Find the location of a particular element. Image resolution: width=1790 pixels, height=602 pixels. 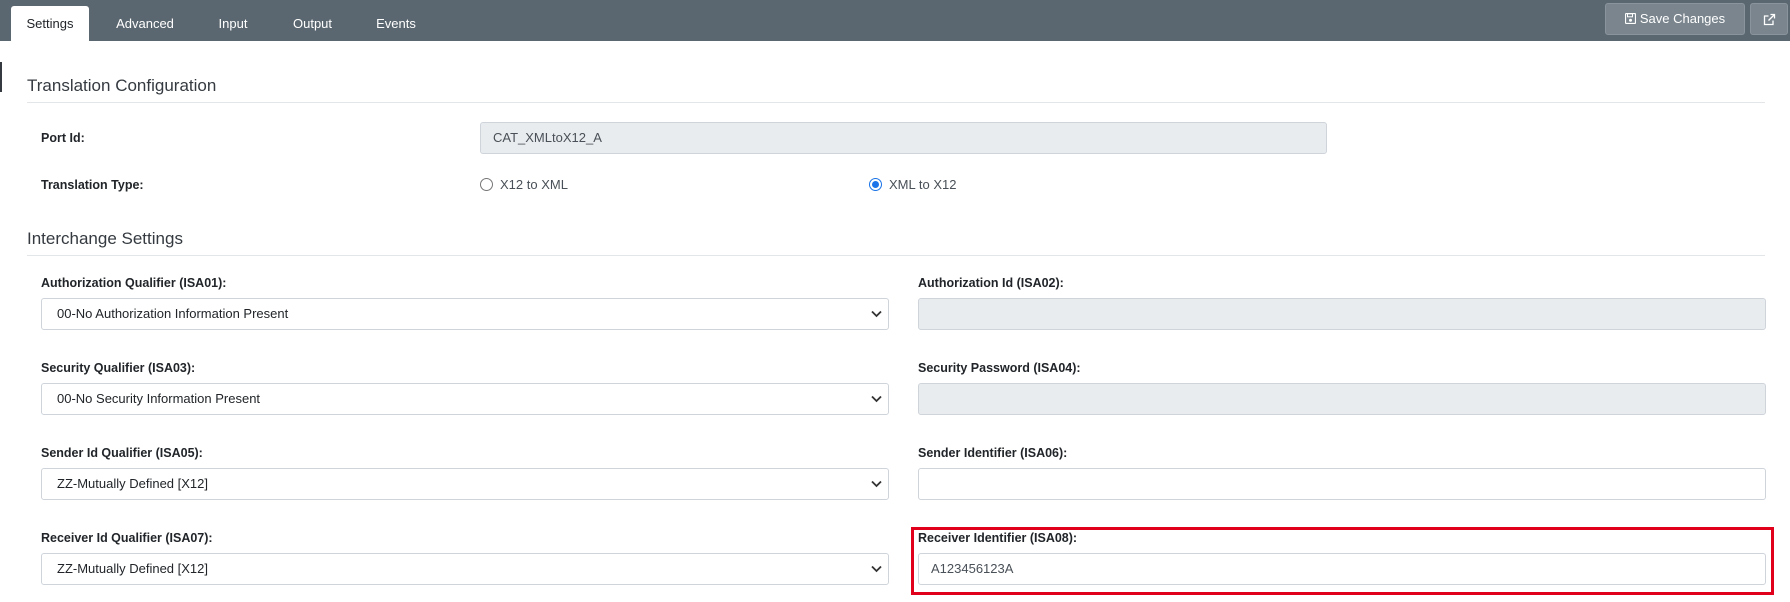

auth-qualifier-value: 00-No Authorization Information Present is located at coordinates (173, 313).